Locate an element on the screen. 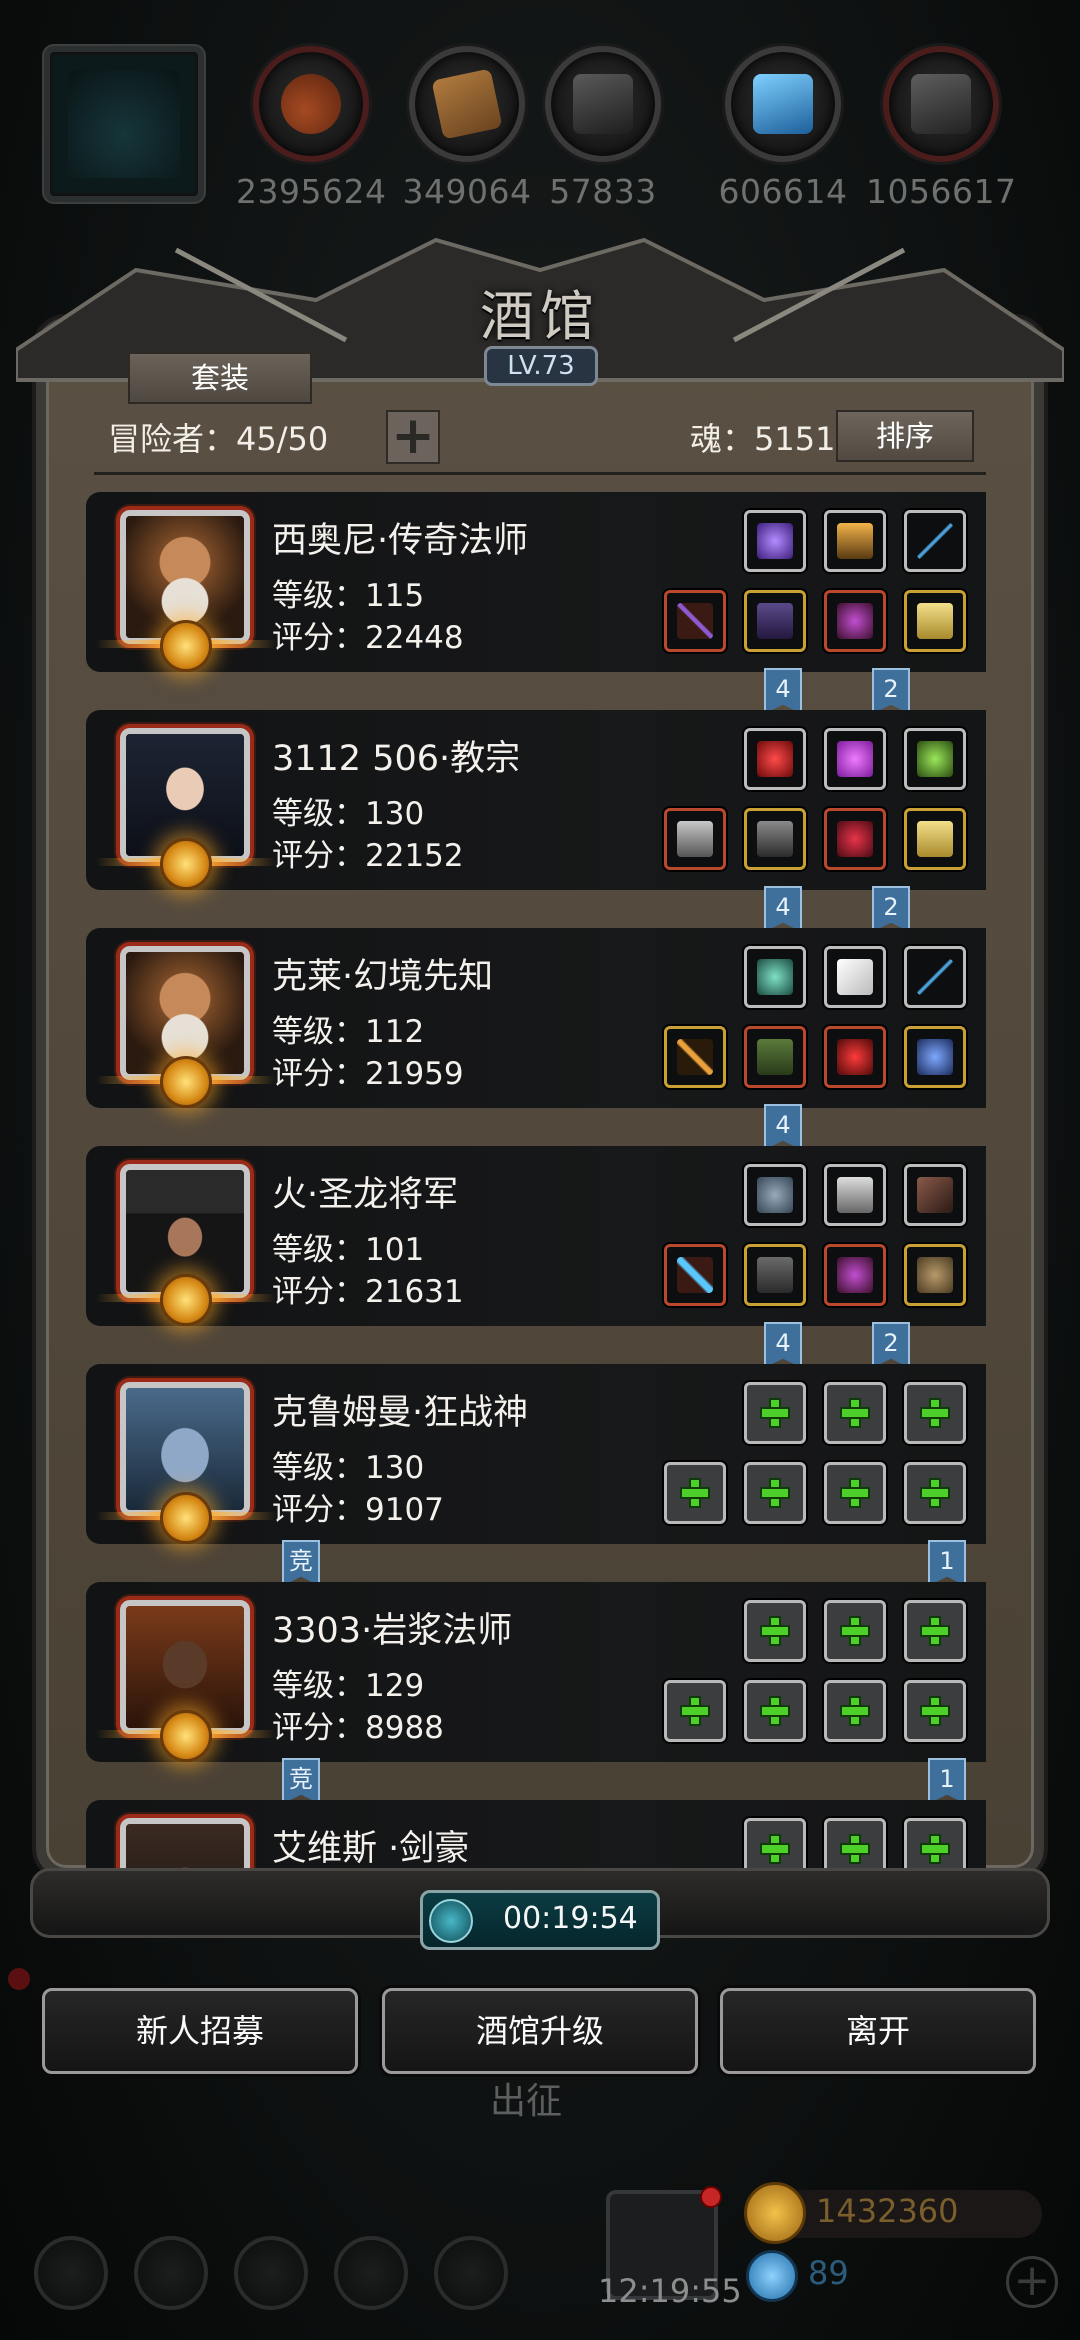  red-orb-icon is located at coordinates (775, 759).